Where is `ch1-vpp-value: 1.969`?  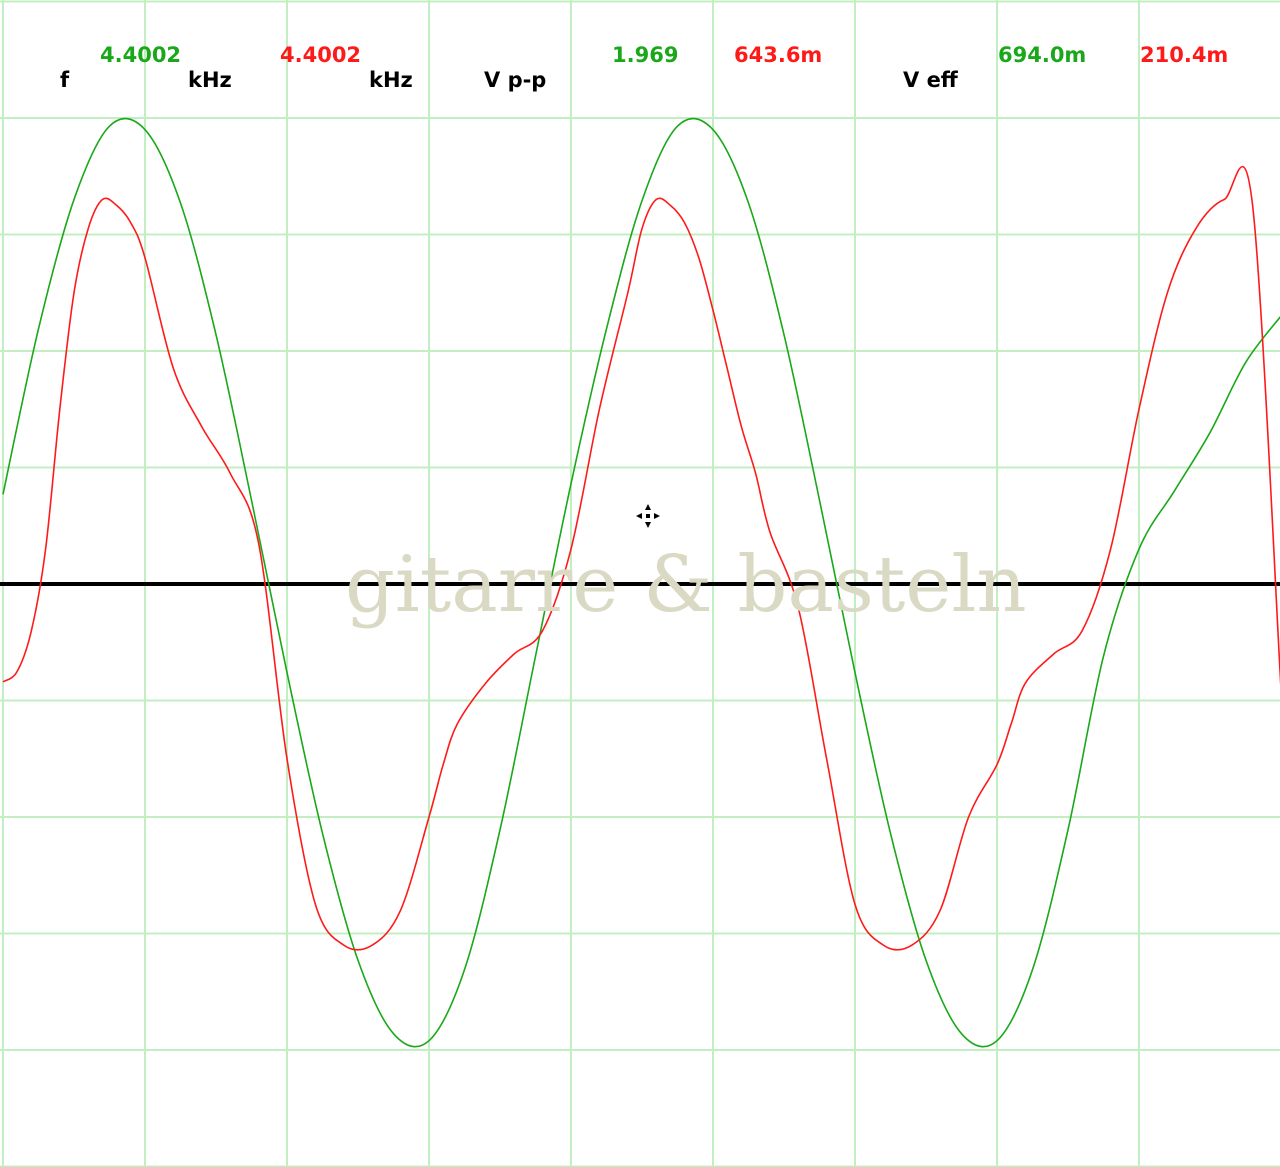 ch1-vpp-value: 1.969 is located at coordinates (645, 55).